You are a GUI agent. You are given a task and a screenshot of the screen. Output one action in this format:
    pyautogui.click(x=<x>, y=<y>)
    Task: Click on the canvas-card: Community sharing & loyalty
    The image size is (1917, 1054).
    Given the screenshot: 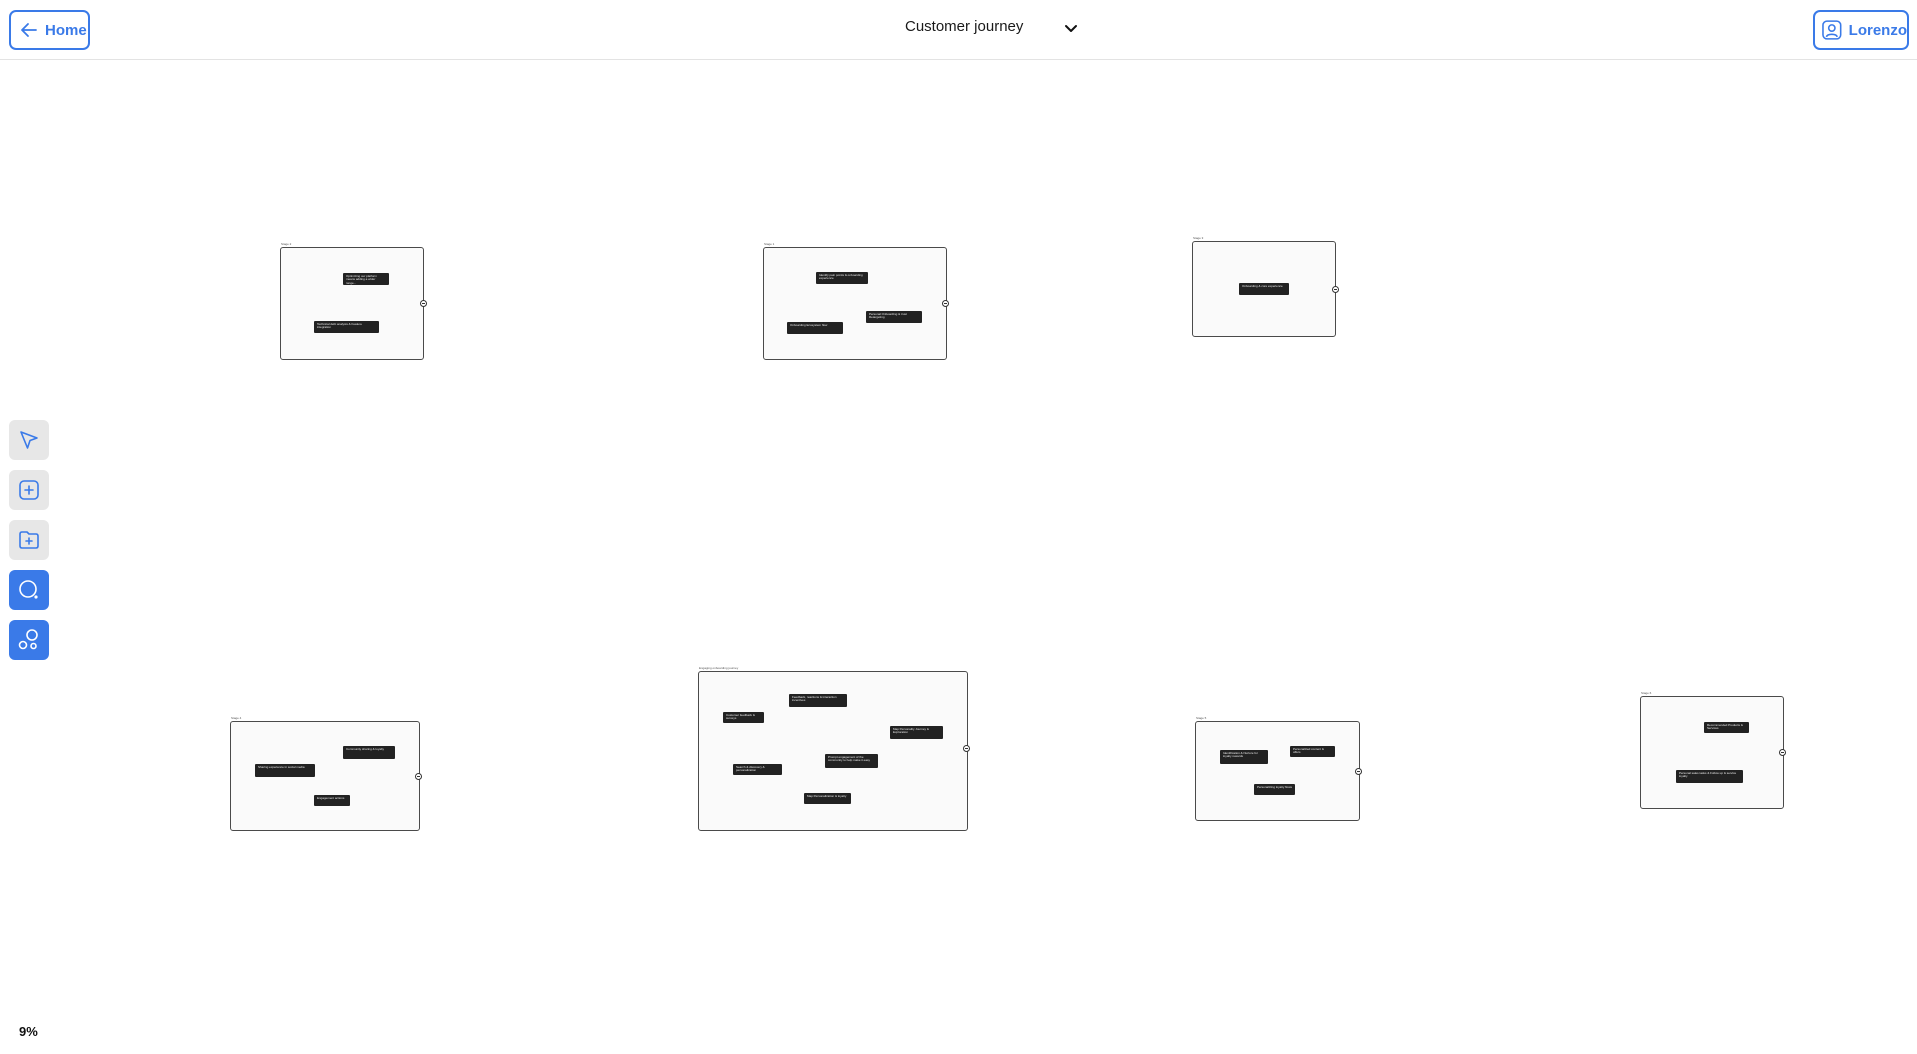 What is the action you would take?
    pyautogui.click(x=369, y=752)
    